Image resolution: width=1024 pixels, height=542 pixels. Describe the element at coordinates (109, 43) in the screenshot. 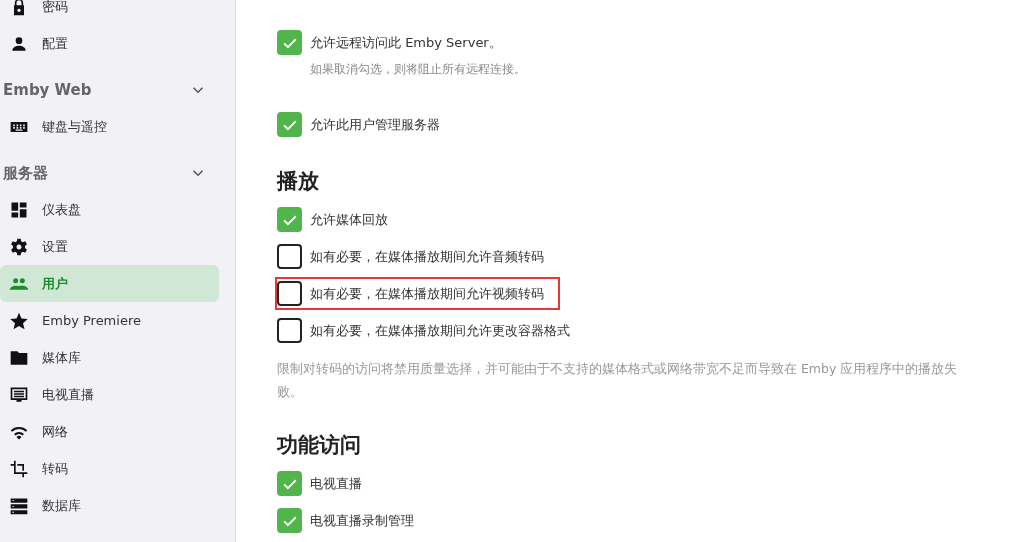

I see `sidebar-item: 配置` at that location.